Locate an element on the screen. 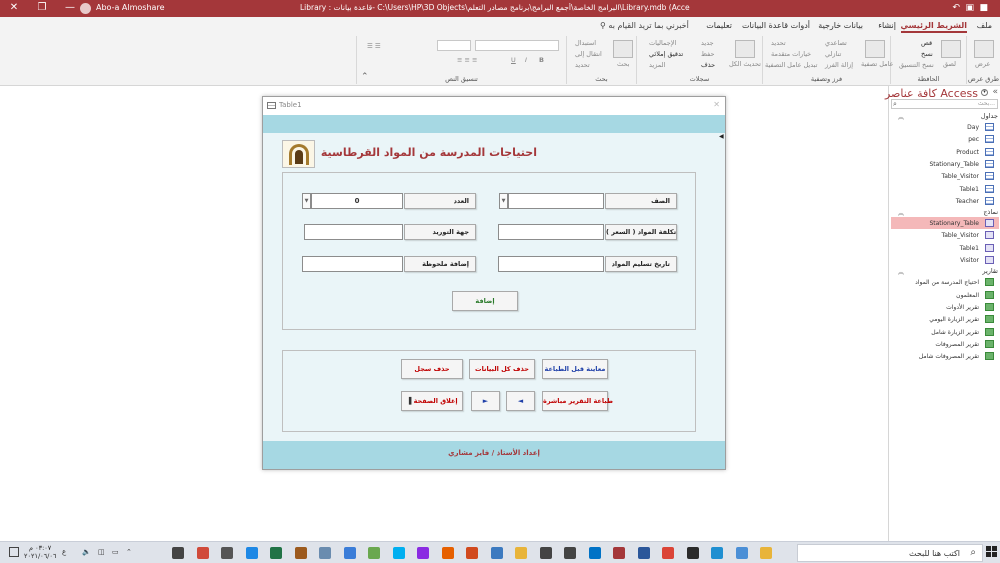 The image size is (1000, 563). language-indicator: ع is located at coordinates (64, 552).